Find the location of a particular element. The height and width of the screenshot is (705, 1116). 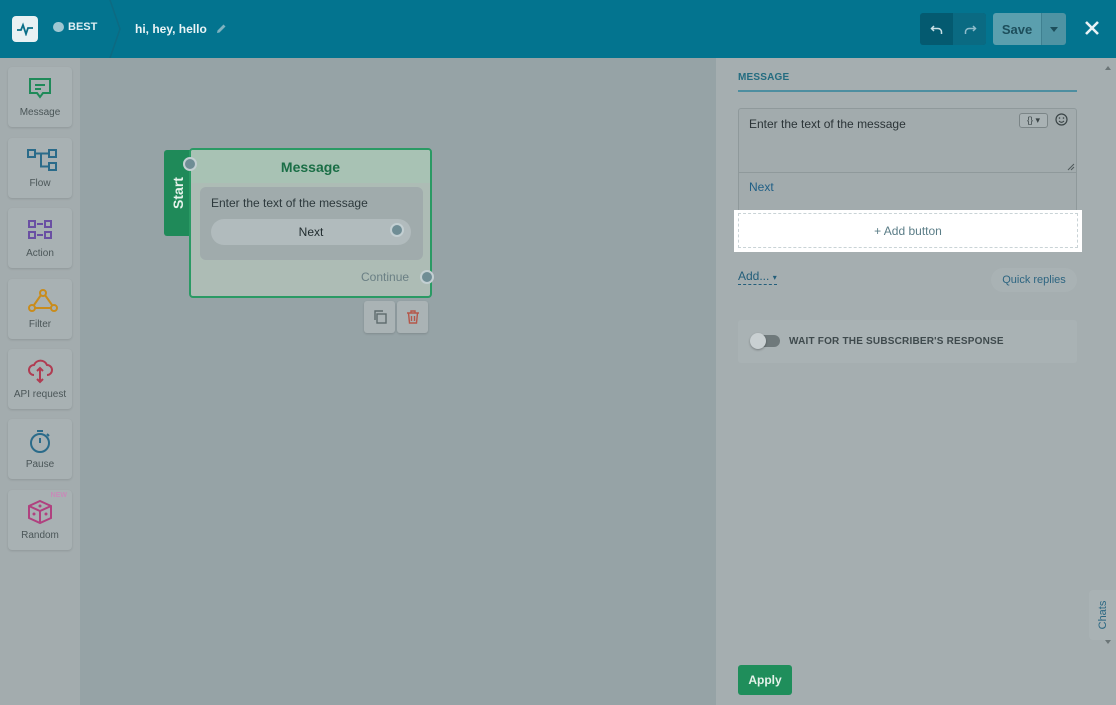

node-message-card: Enter the text of the message Next is located at coordinates (311, 223).